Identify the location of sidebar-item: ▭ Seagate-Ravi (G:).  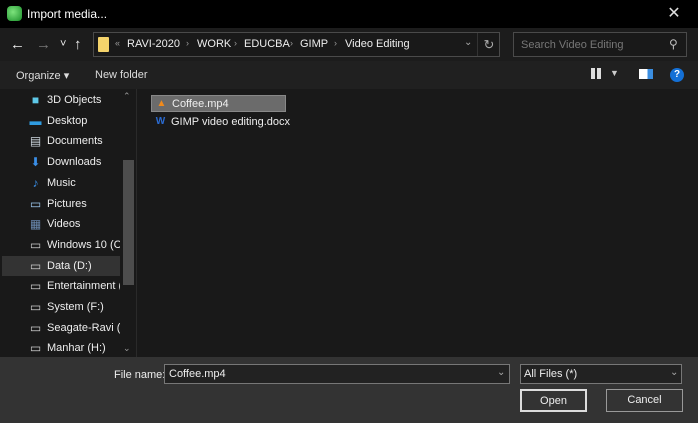
(61, 328).